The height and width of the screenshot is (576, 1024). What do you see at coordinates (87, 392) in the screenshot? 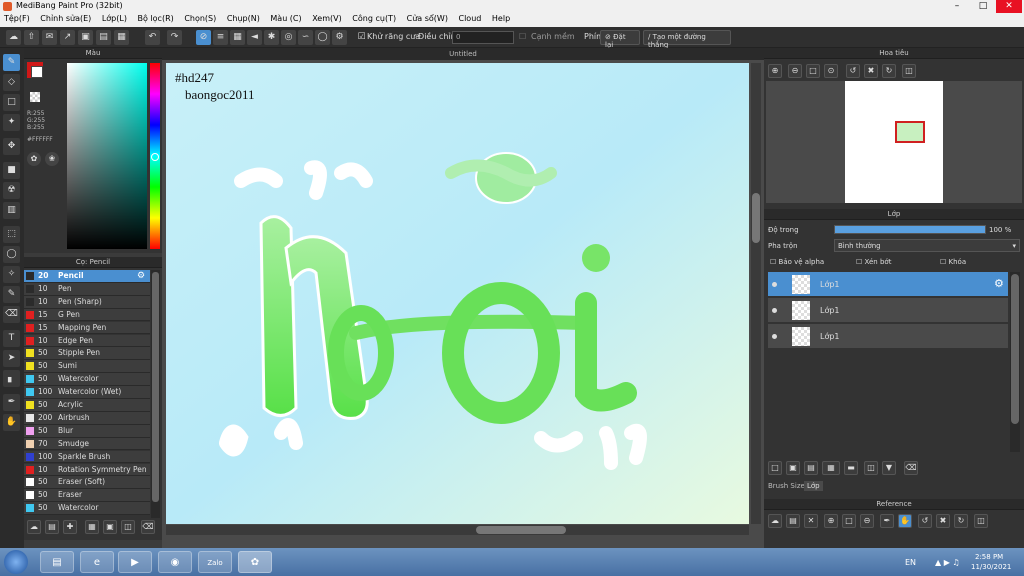
I see `brush-item: 100 Watercolor (Wet)` at bounding box center [87, 392].